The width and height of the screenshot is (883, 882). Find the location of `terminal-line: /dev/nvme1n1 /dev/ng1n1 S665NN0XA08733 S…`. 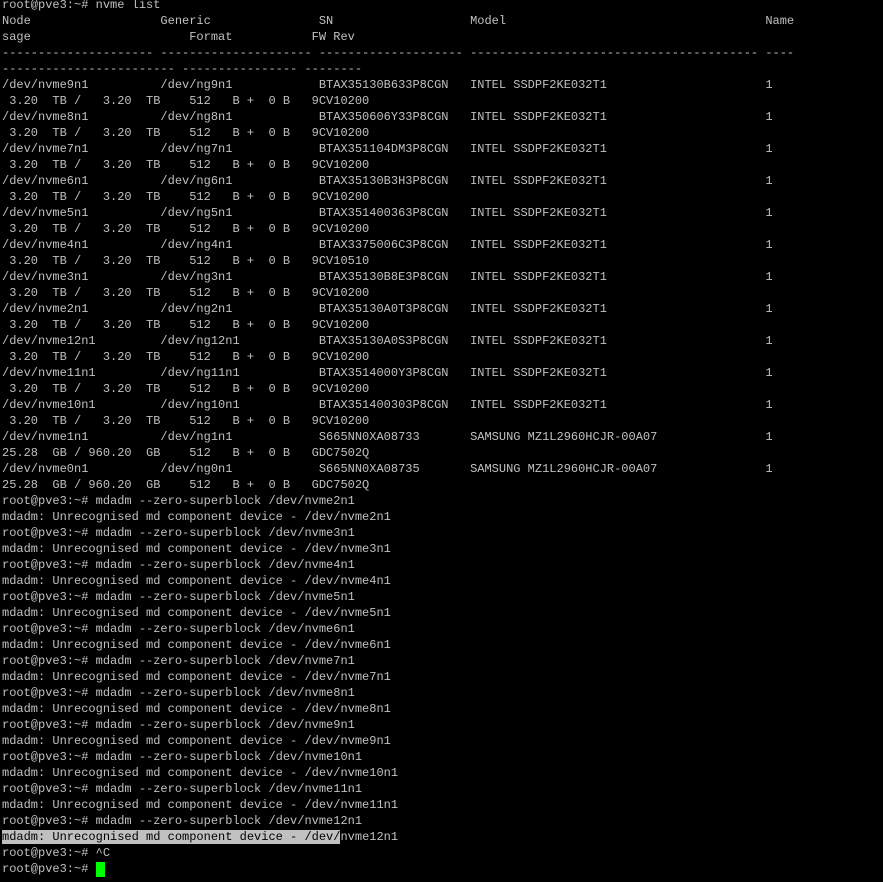

terminal-line: /dev/nvme1n1 /dev/ng1n1 S665NN0XA08733 S… is located at coordinates (387, 437).